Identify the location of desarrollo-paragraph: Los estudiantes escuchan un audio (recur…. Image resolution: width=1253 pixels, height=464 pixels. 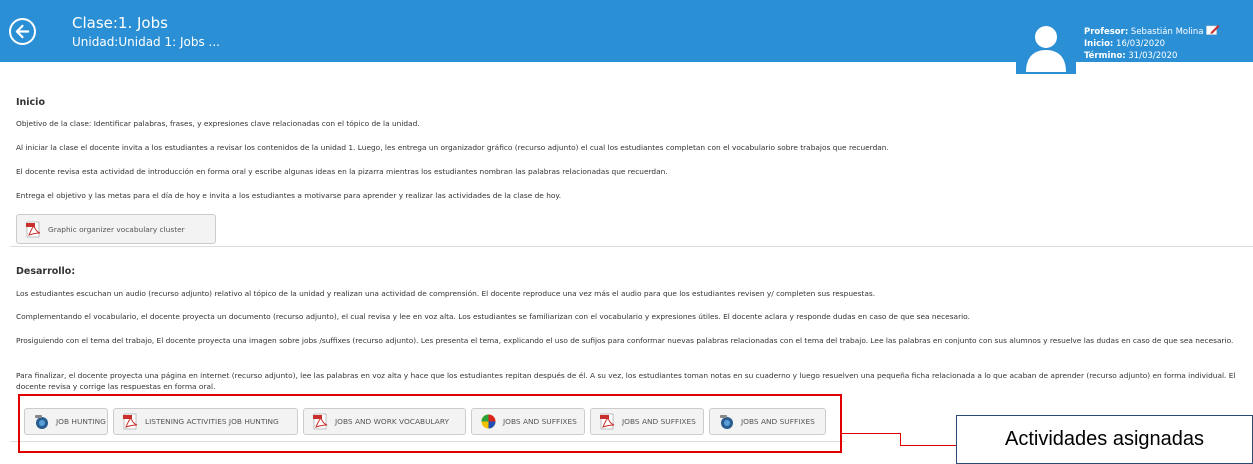
(446, 293).